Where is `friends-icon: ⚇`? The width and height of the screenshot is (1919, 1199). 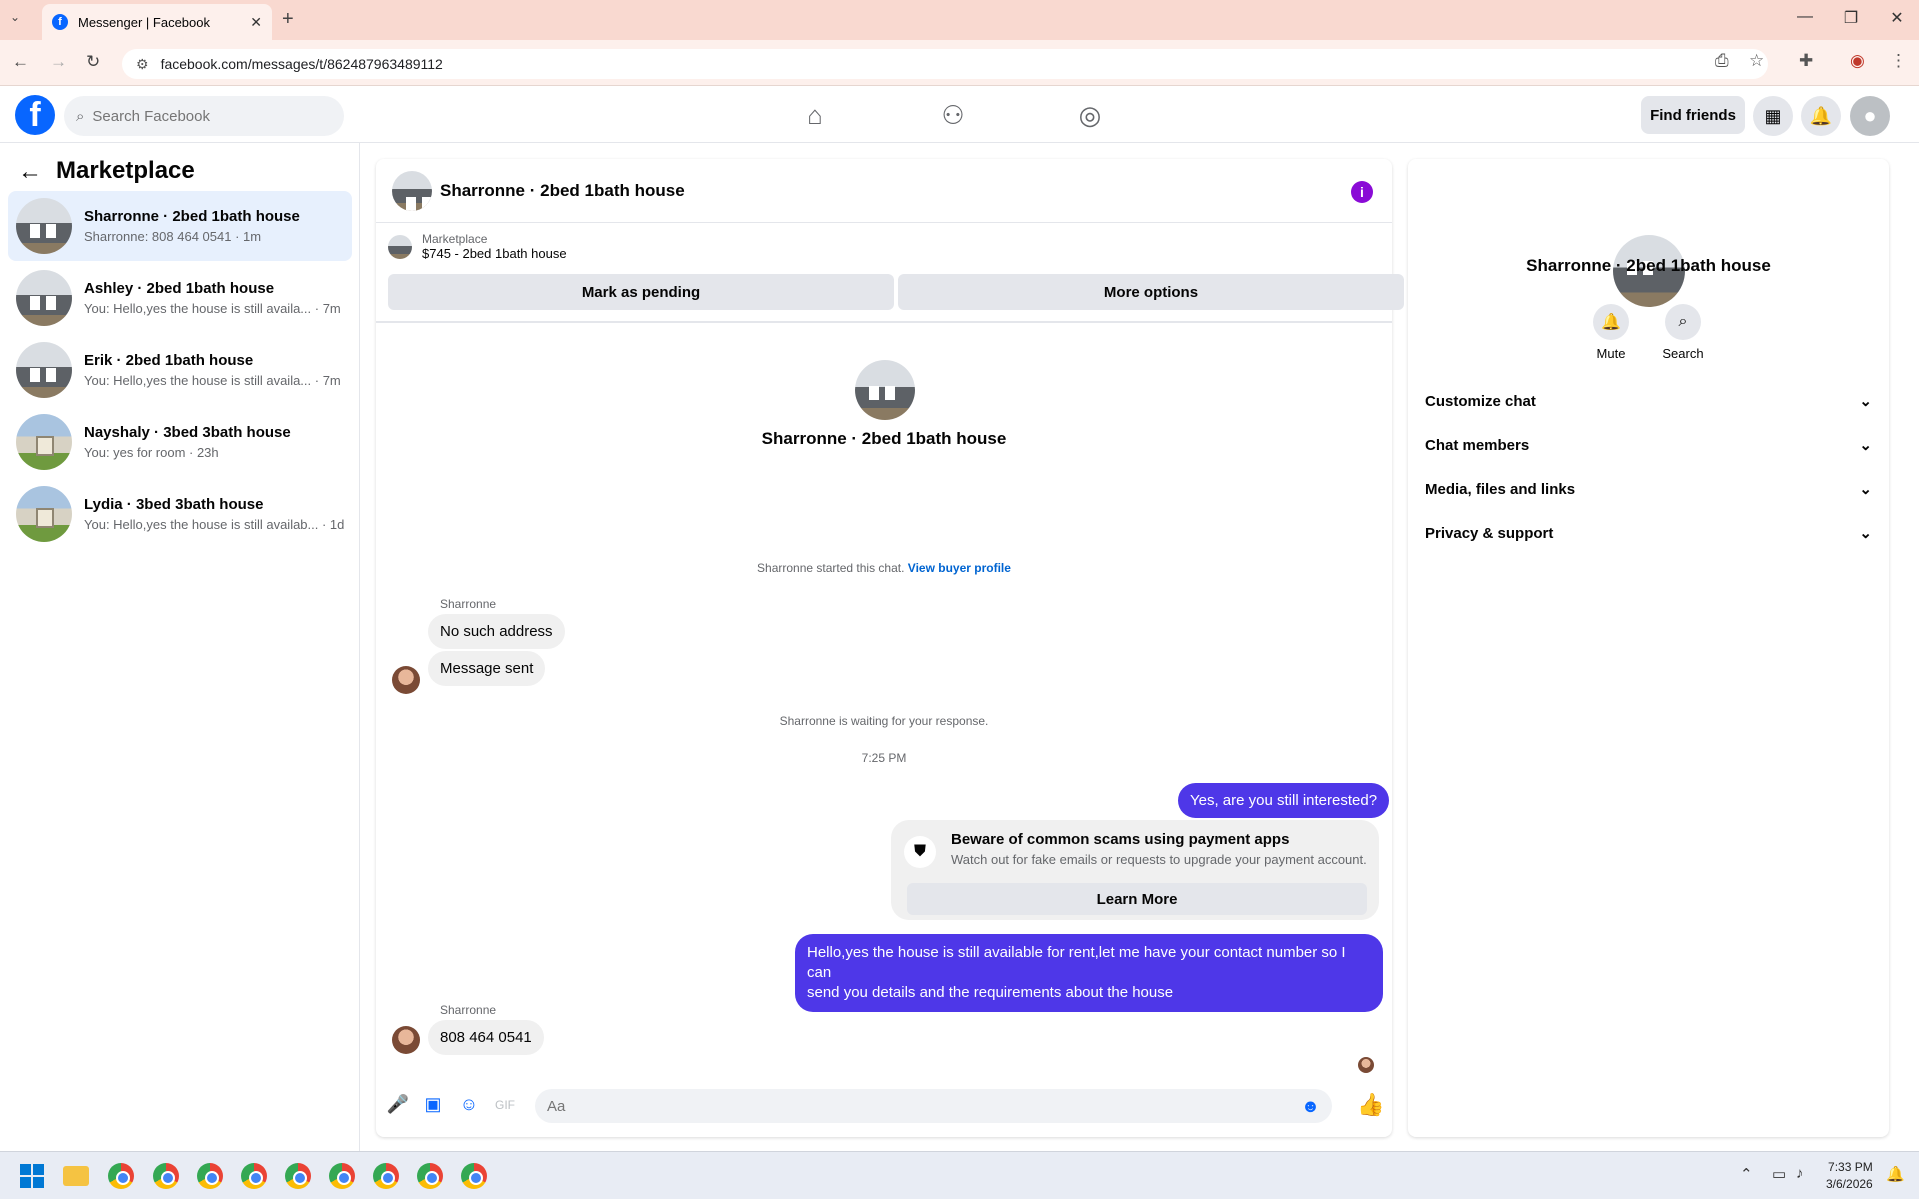 friends-icon: ⚇ is located at coordinates (953, 115).